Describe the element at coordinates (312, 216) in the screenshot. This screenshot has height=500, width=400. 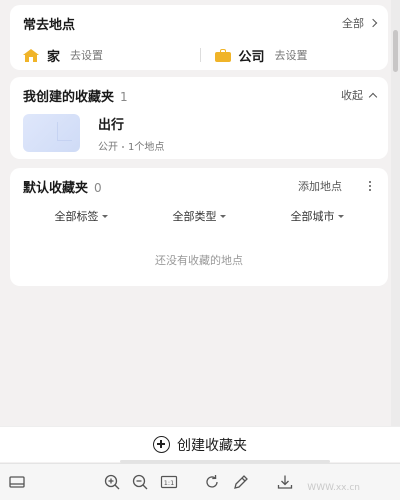
I see `filter-cities-label: 全部城市` at that location.